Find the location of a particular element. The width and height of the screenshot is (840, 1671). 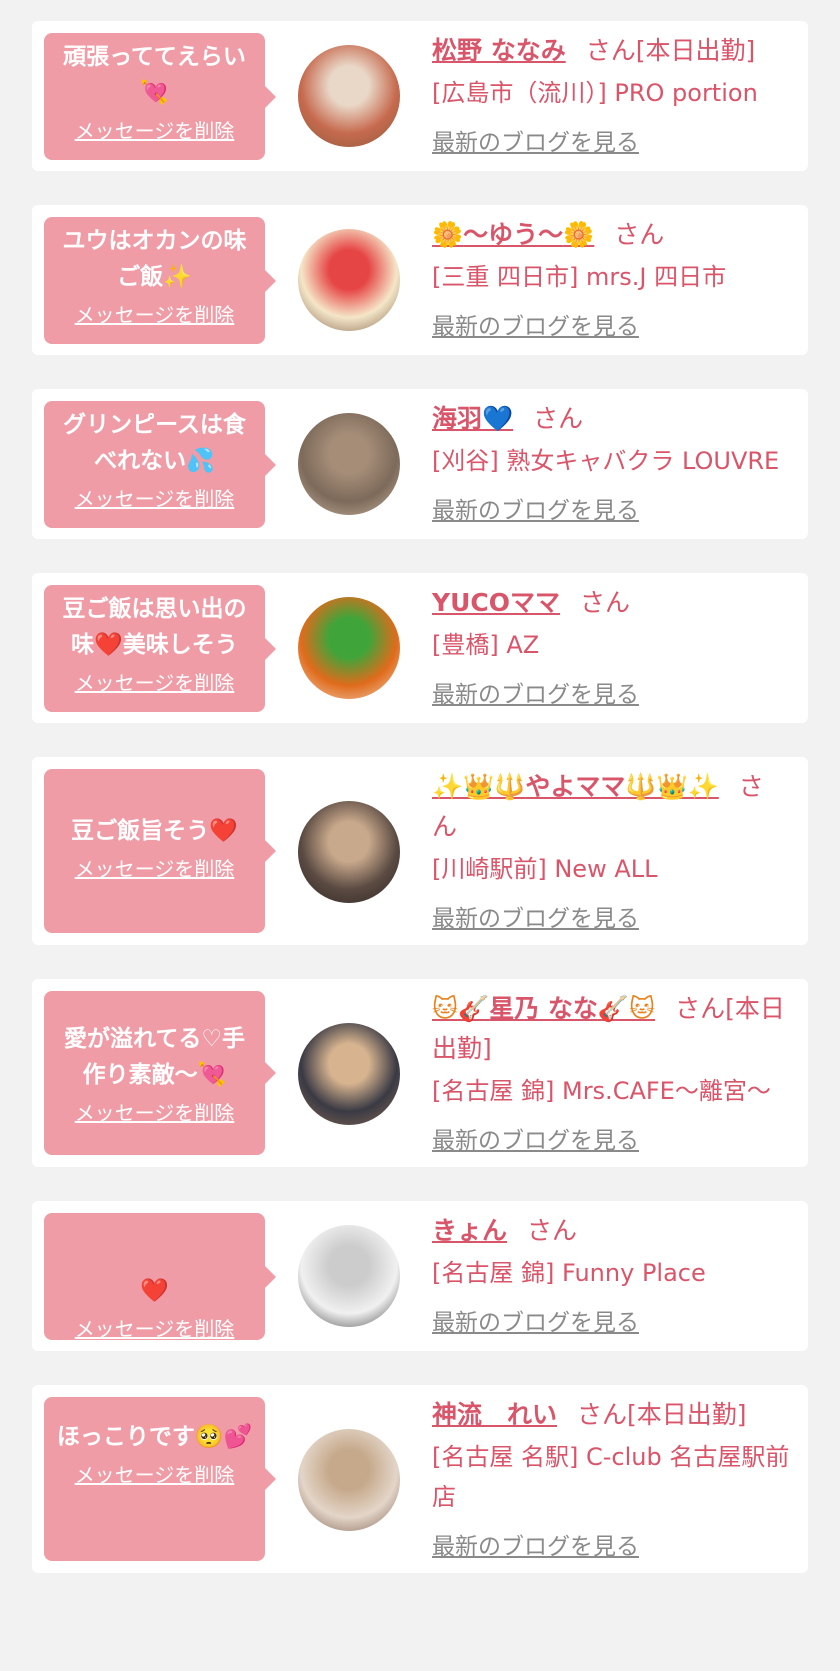

message-line: ユウはオカンの味 is located at coordinates (154, 241).